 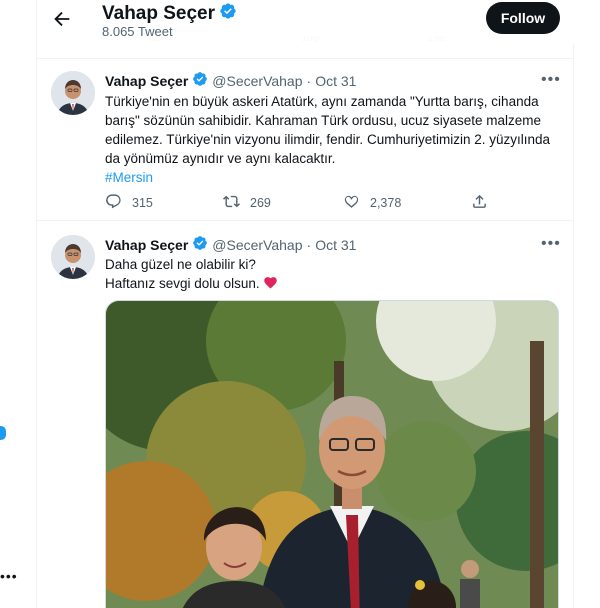 I want to click on retweet-button: 269, so click(x=247, y=203).